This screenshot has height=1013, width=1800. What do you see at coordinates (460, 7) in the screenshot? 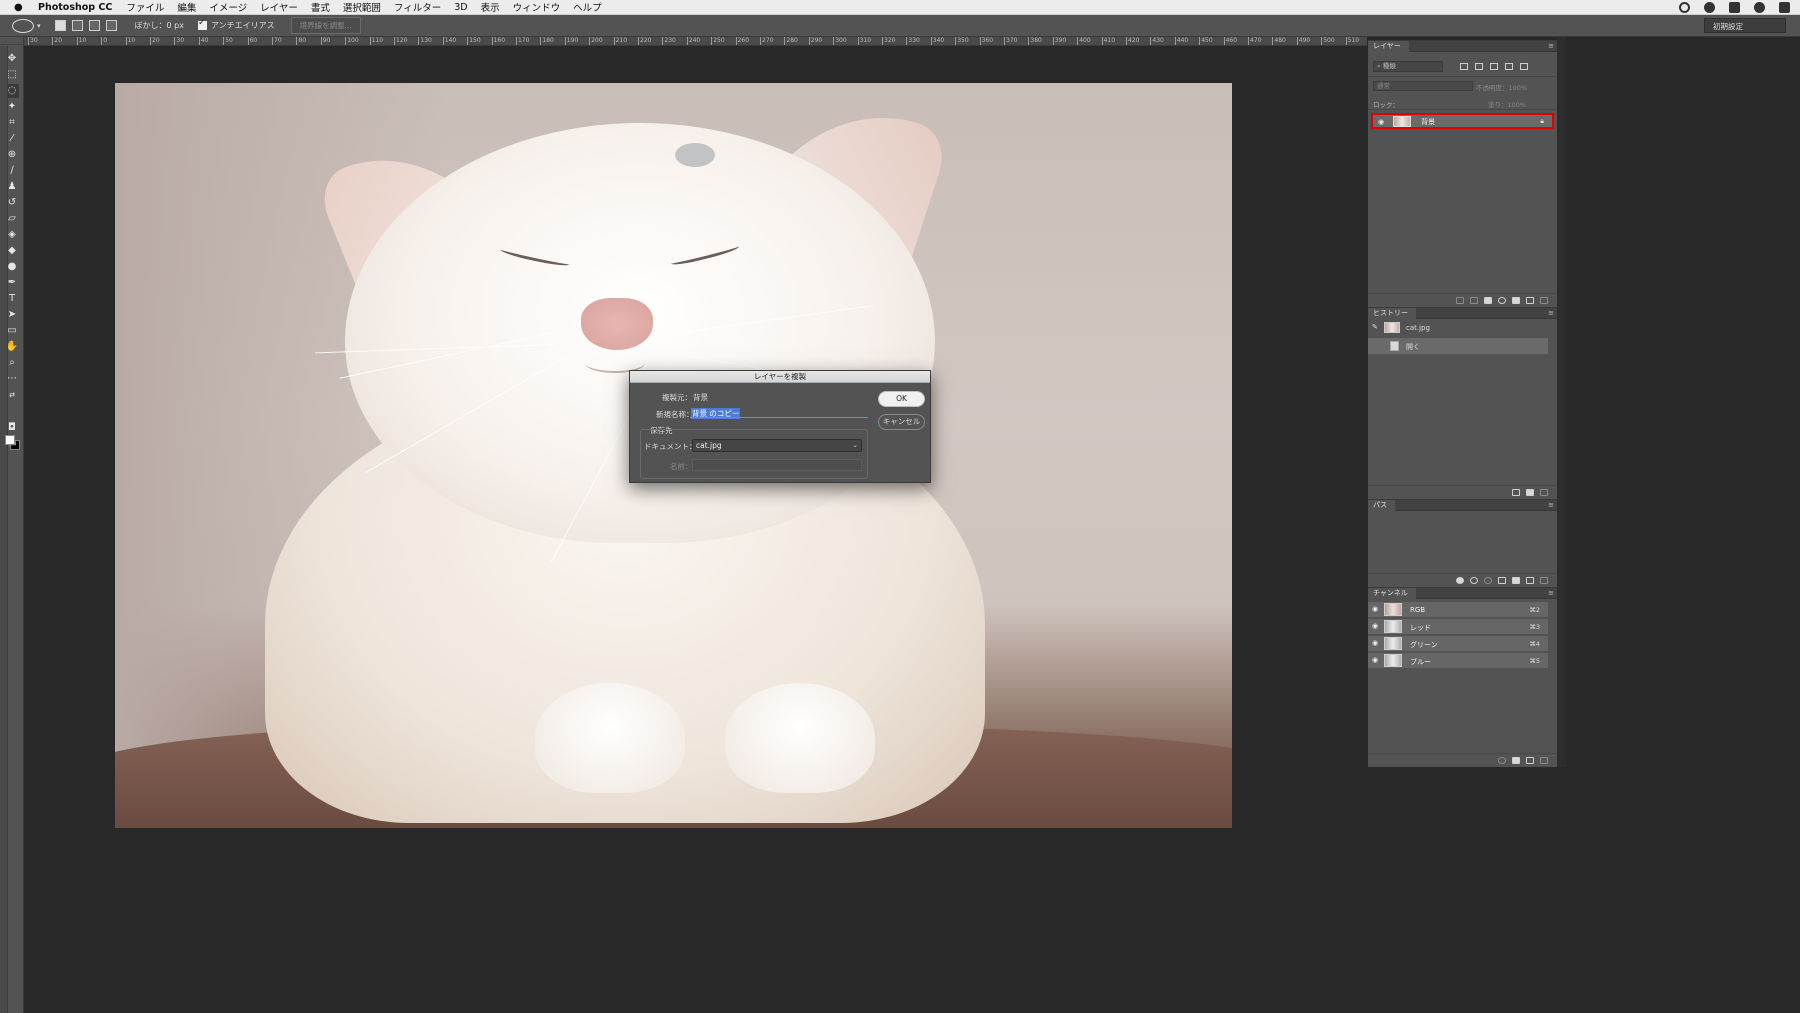
I see `menu-3d: 3D` at bounding box center [460, 7].